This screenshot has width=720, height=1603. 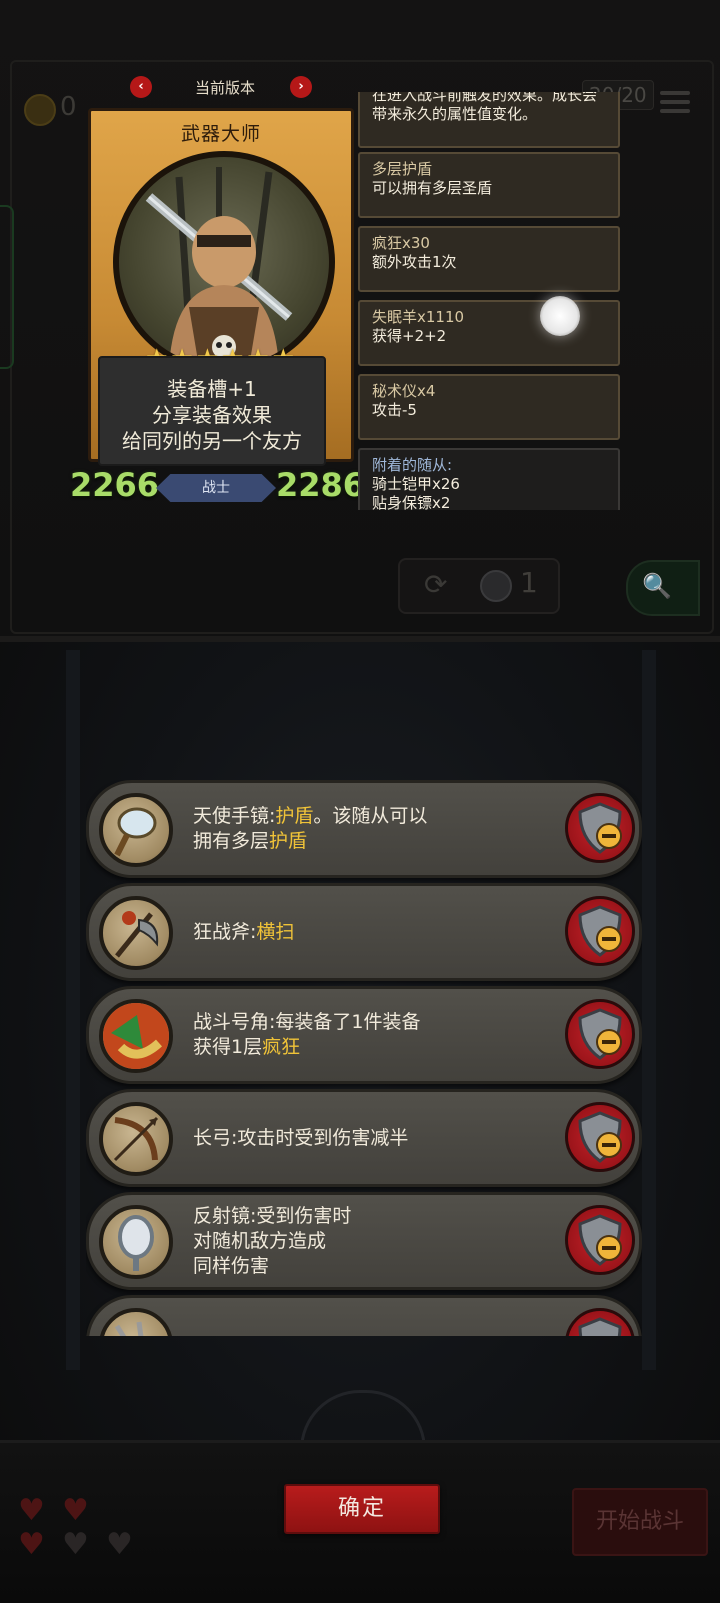 I want to click on equipment-row: 反射镜:受到伤害时 对随机敌方造成 同样伤害, so click(x=364, y=1241).